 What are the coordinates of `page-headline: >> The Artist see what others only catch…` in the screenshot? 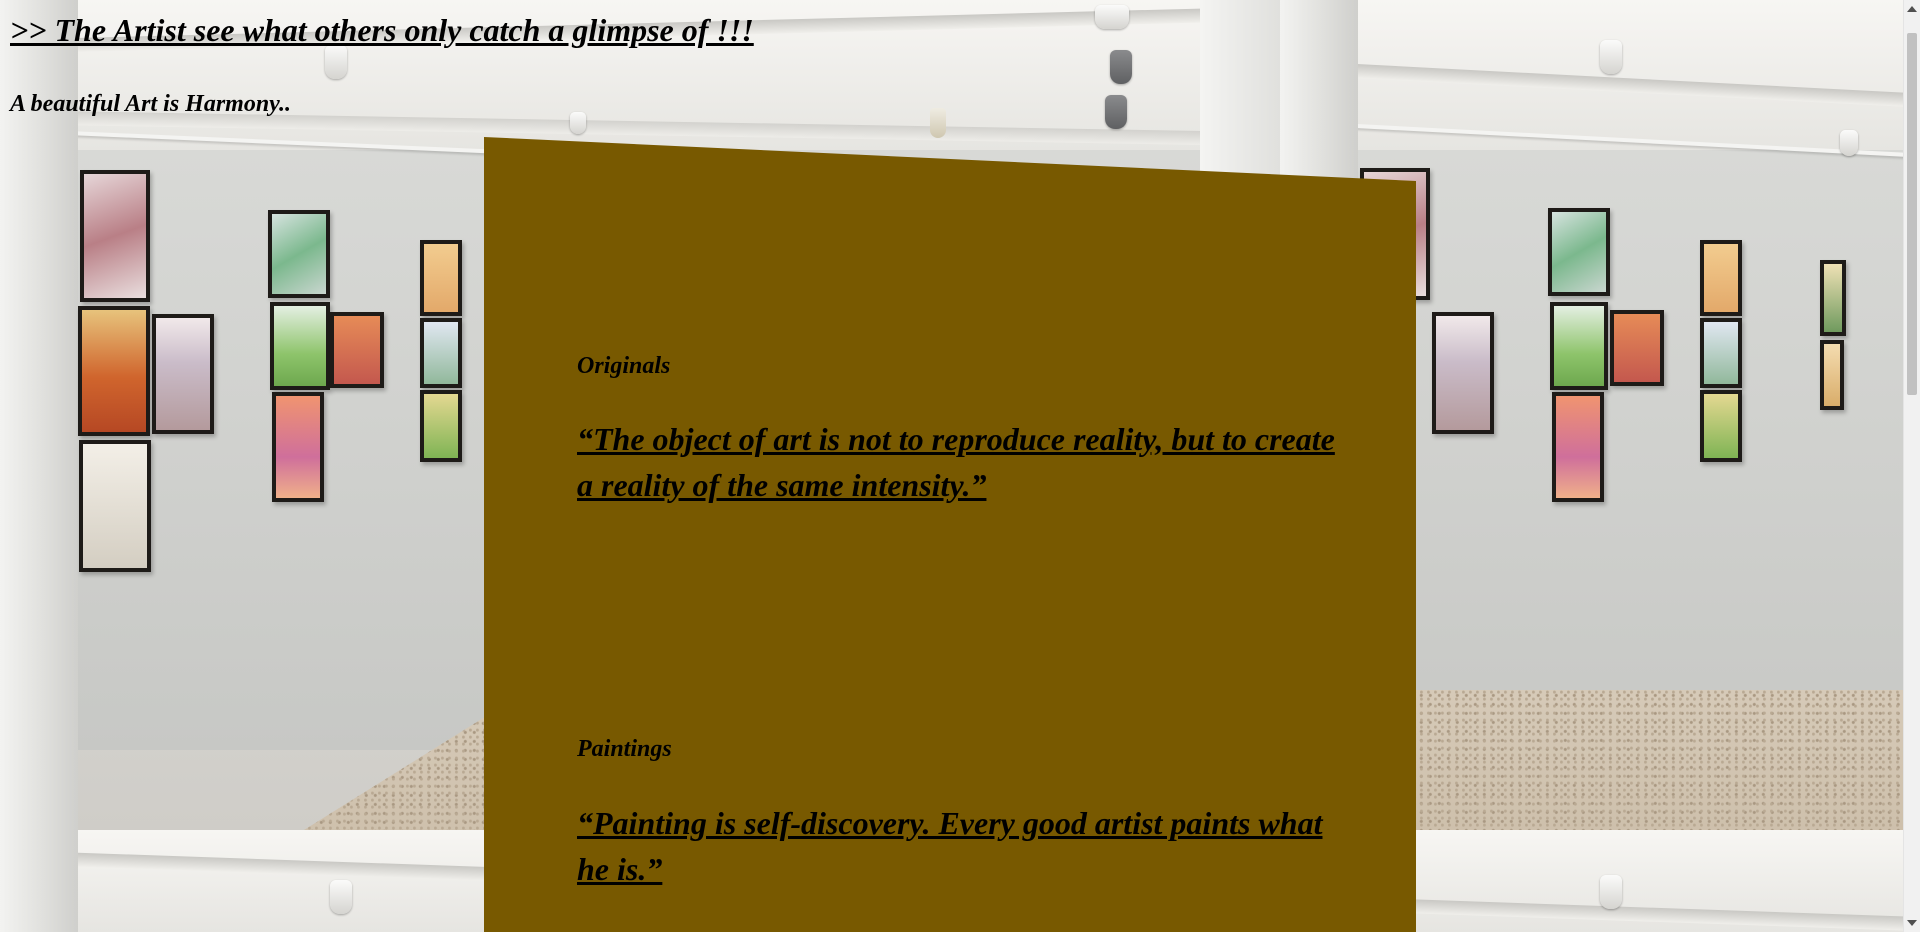 It's located at (382, 30).